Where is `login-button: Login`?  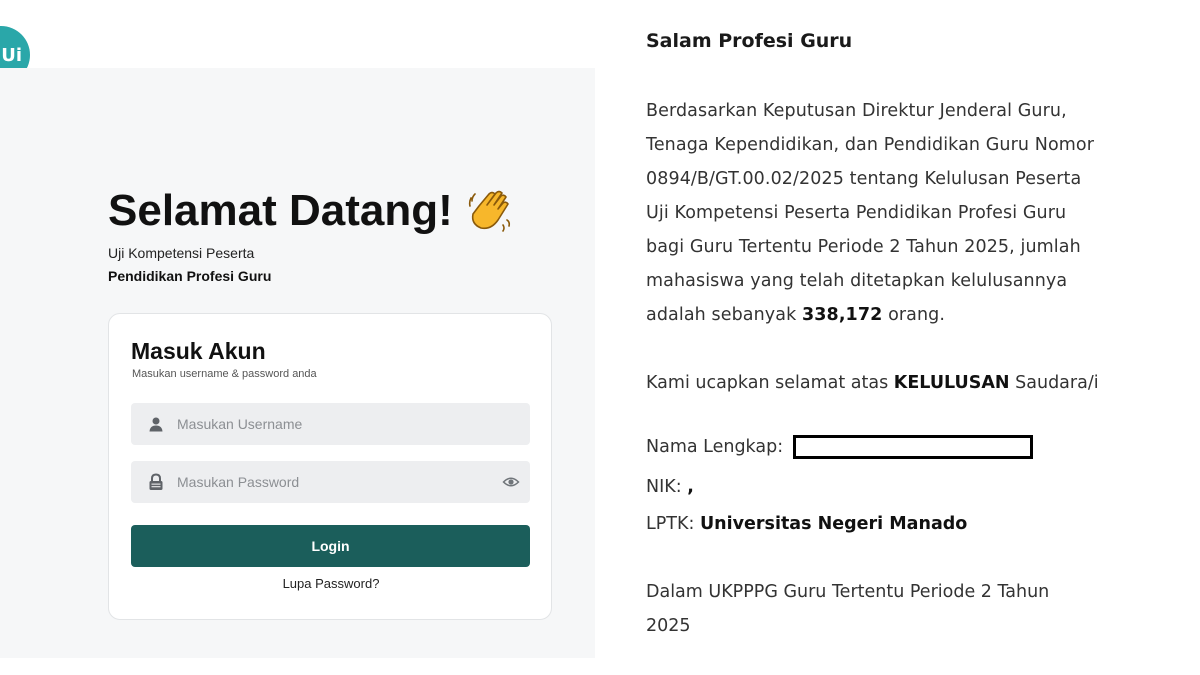
login-button: Login is located at coordinates (330, 546).